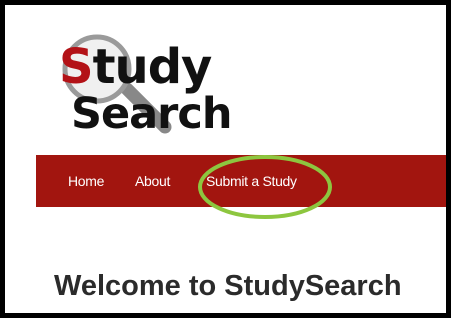 Image resolution: width=451 pixels, height=318 pixels. I want to click on nav-submit-study-link: Submit a Study, so click(251, 181).